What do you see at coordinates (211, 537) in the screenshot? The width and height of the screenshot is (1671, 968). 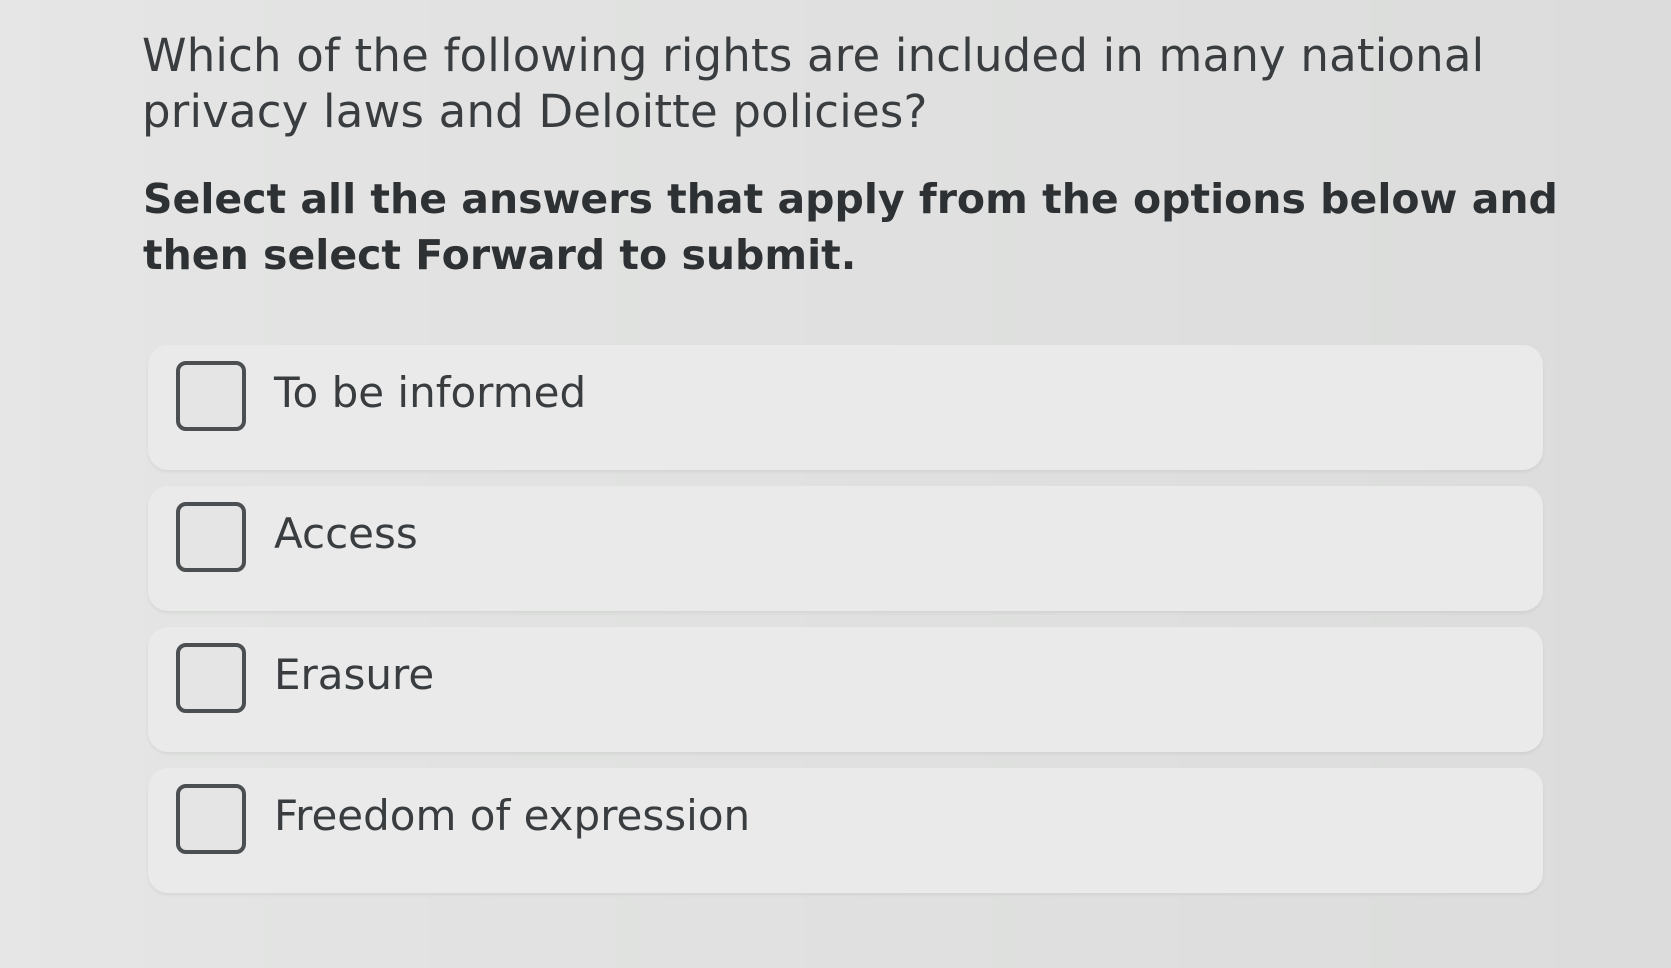 I see `checkbox-access` at bounding box center [211, 537].